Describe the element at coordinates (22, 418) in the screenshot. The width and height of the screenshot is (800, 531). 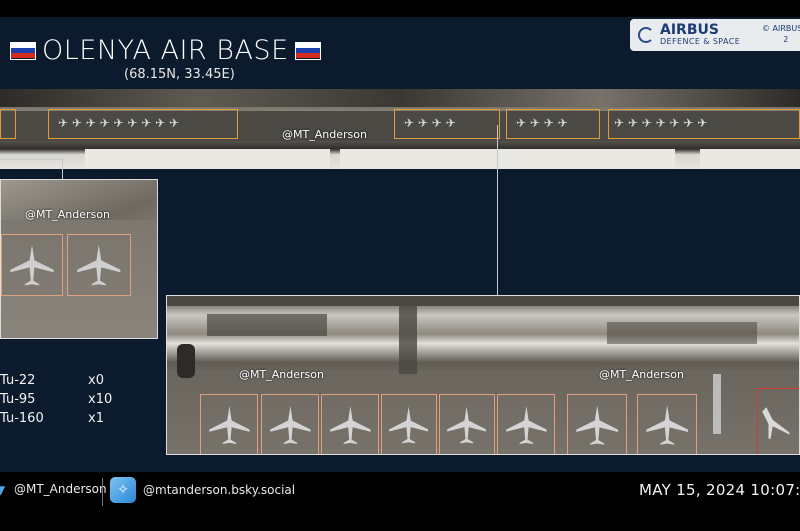
I see `aircraft-type: Tu-160` at that location.